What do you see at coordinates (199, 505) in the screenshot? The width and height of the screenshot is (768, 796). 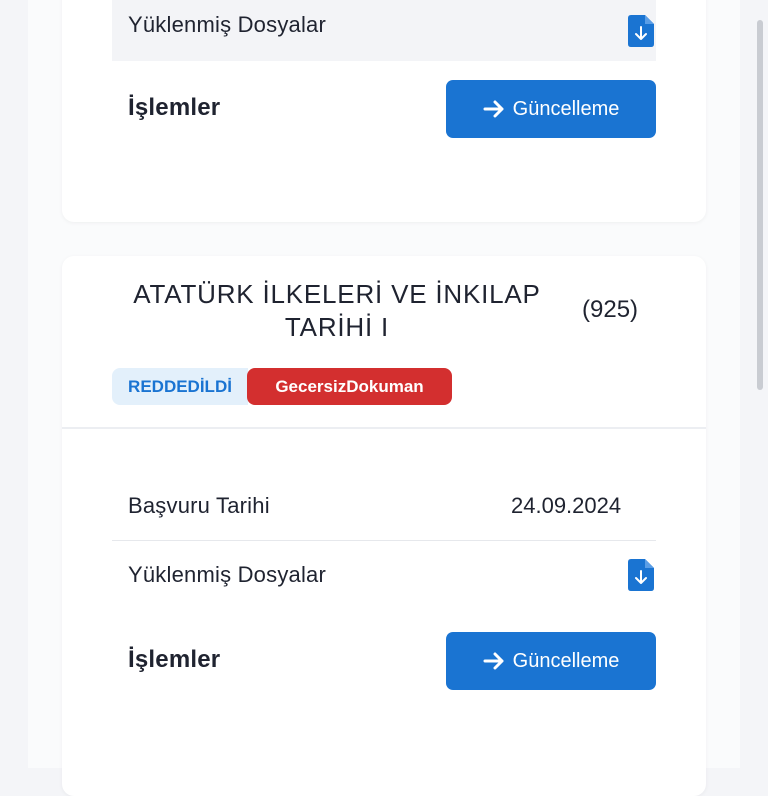 I see `application-date-label: Başvuru Tarihi` at bounding box center [199, 505].